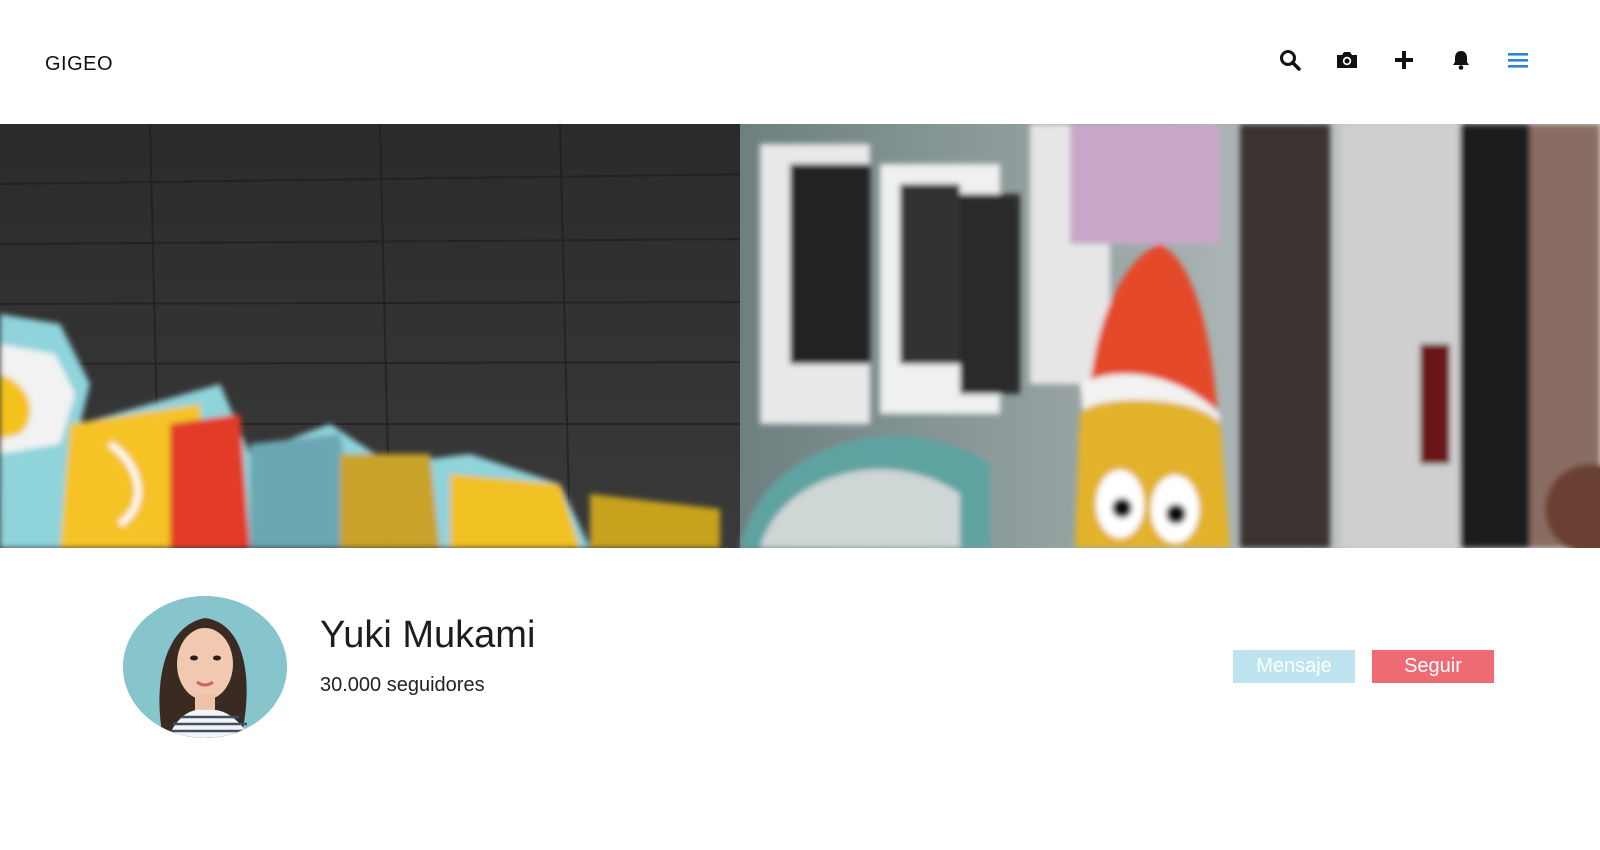 The width and height of the screenshot is (1600, 850). What do you see at coordinates (1347, 60) in the screenshot?
I see `camera-icon` at bounding box center [1347, 60].